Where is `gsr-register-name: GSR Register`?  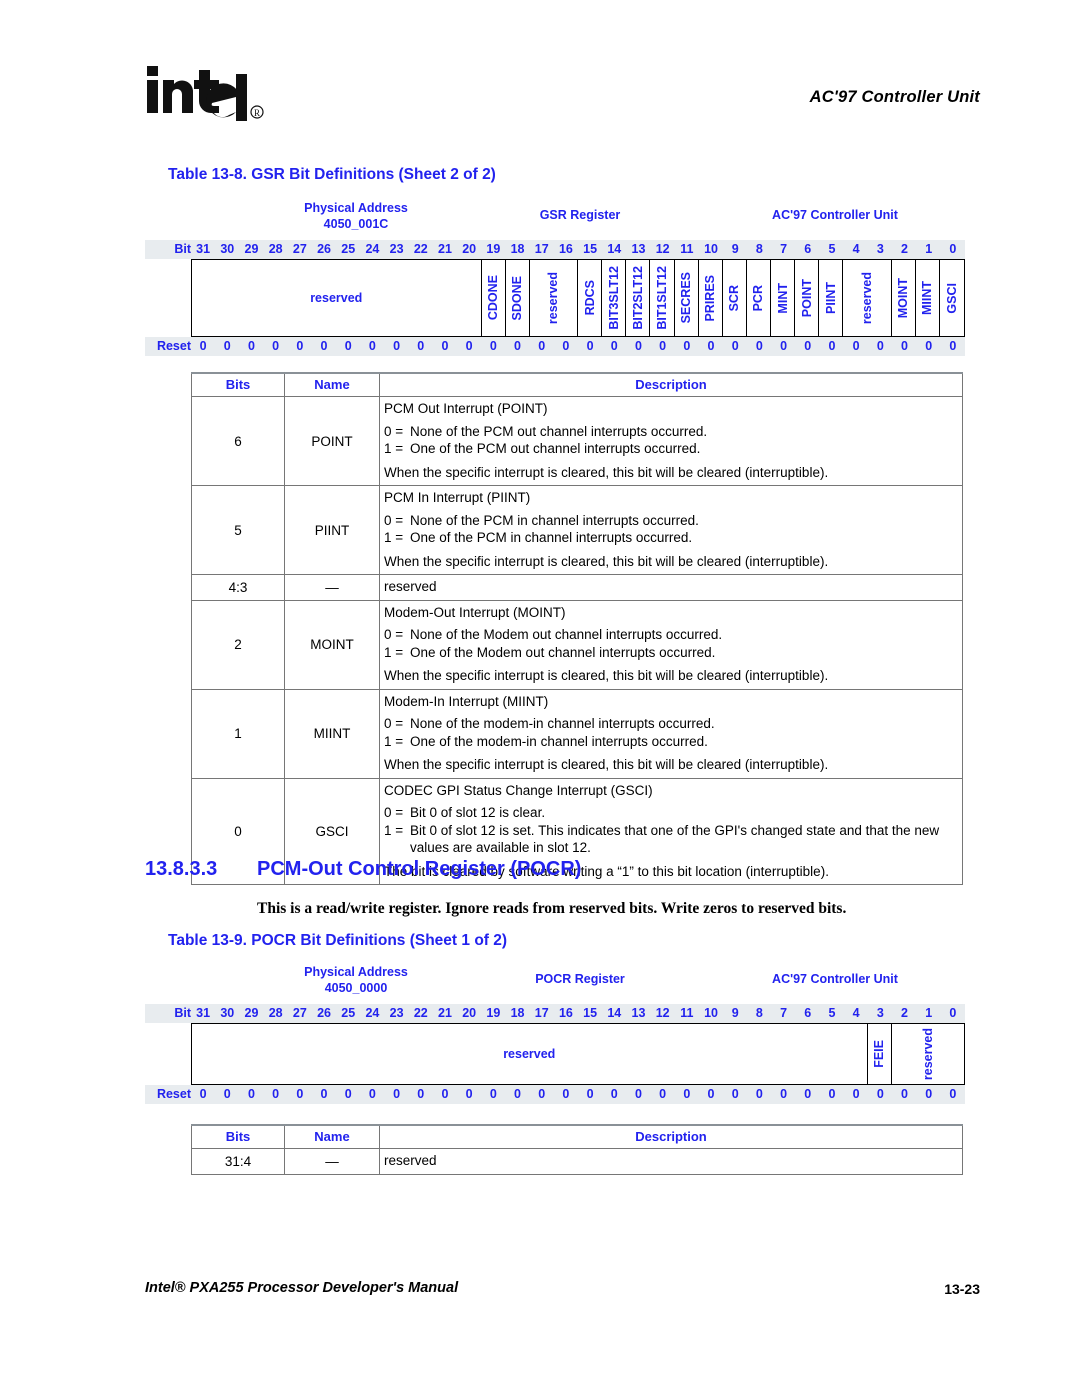
gsr-register-name: GSR Register is located at coordinates (580, 215).